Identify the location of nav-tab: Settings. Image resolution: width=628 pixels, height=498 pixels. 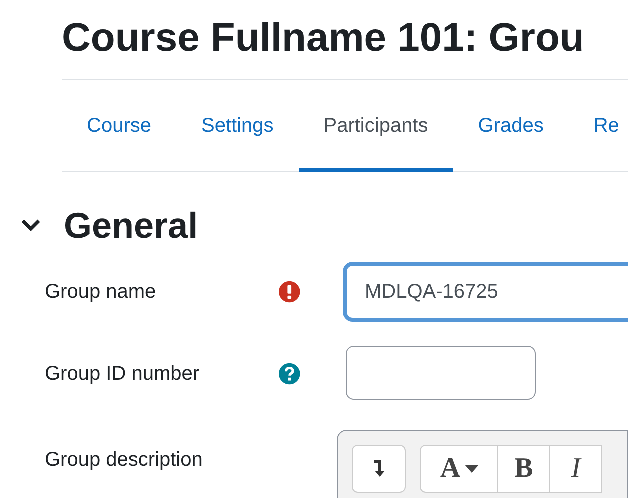
(237, 126).